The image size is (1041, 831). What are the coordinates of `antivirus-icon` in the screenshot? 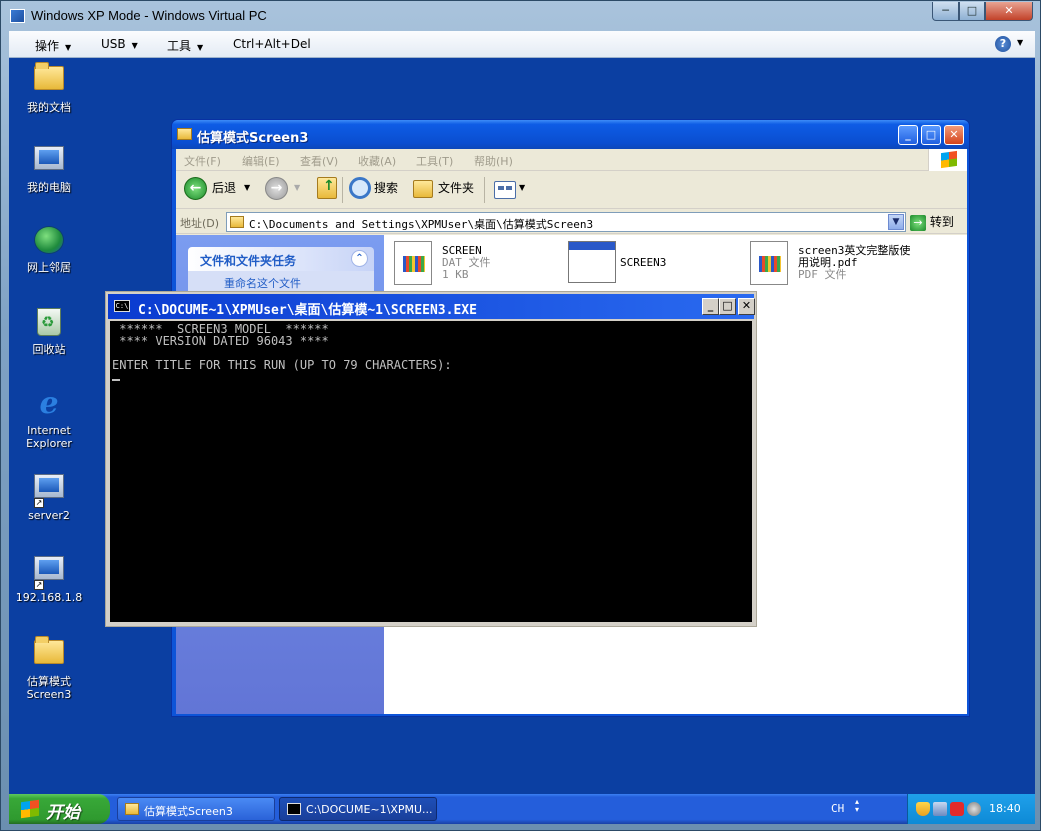 It's located at (957, 809).